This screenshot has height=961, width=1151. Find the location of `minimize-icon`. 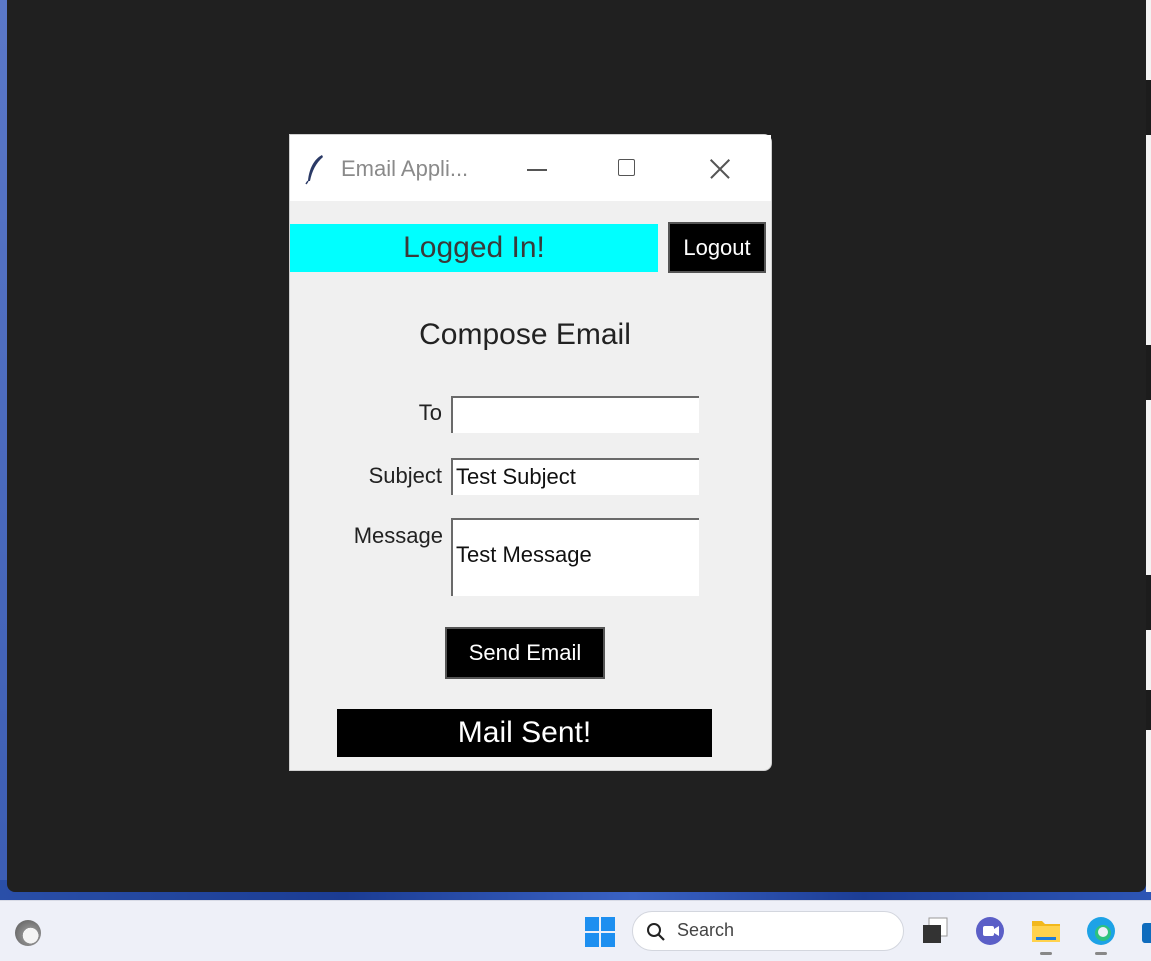

minimize-icon is located at coordinates (537, 169).